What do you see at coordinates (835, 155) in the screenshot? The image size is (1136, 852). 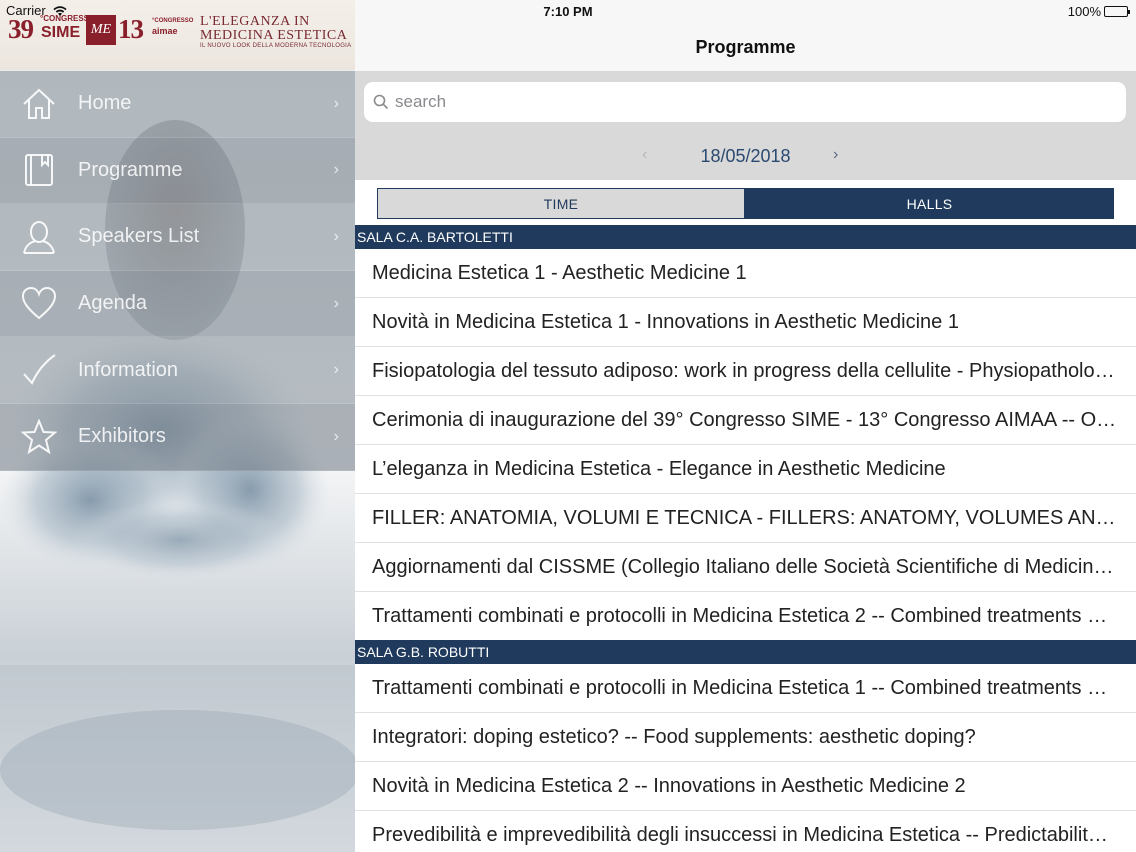 I see `next-date-button: ›` at bounding box center [835, 155].